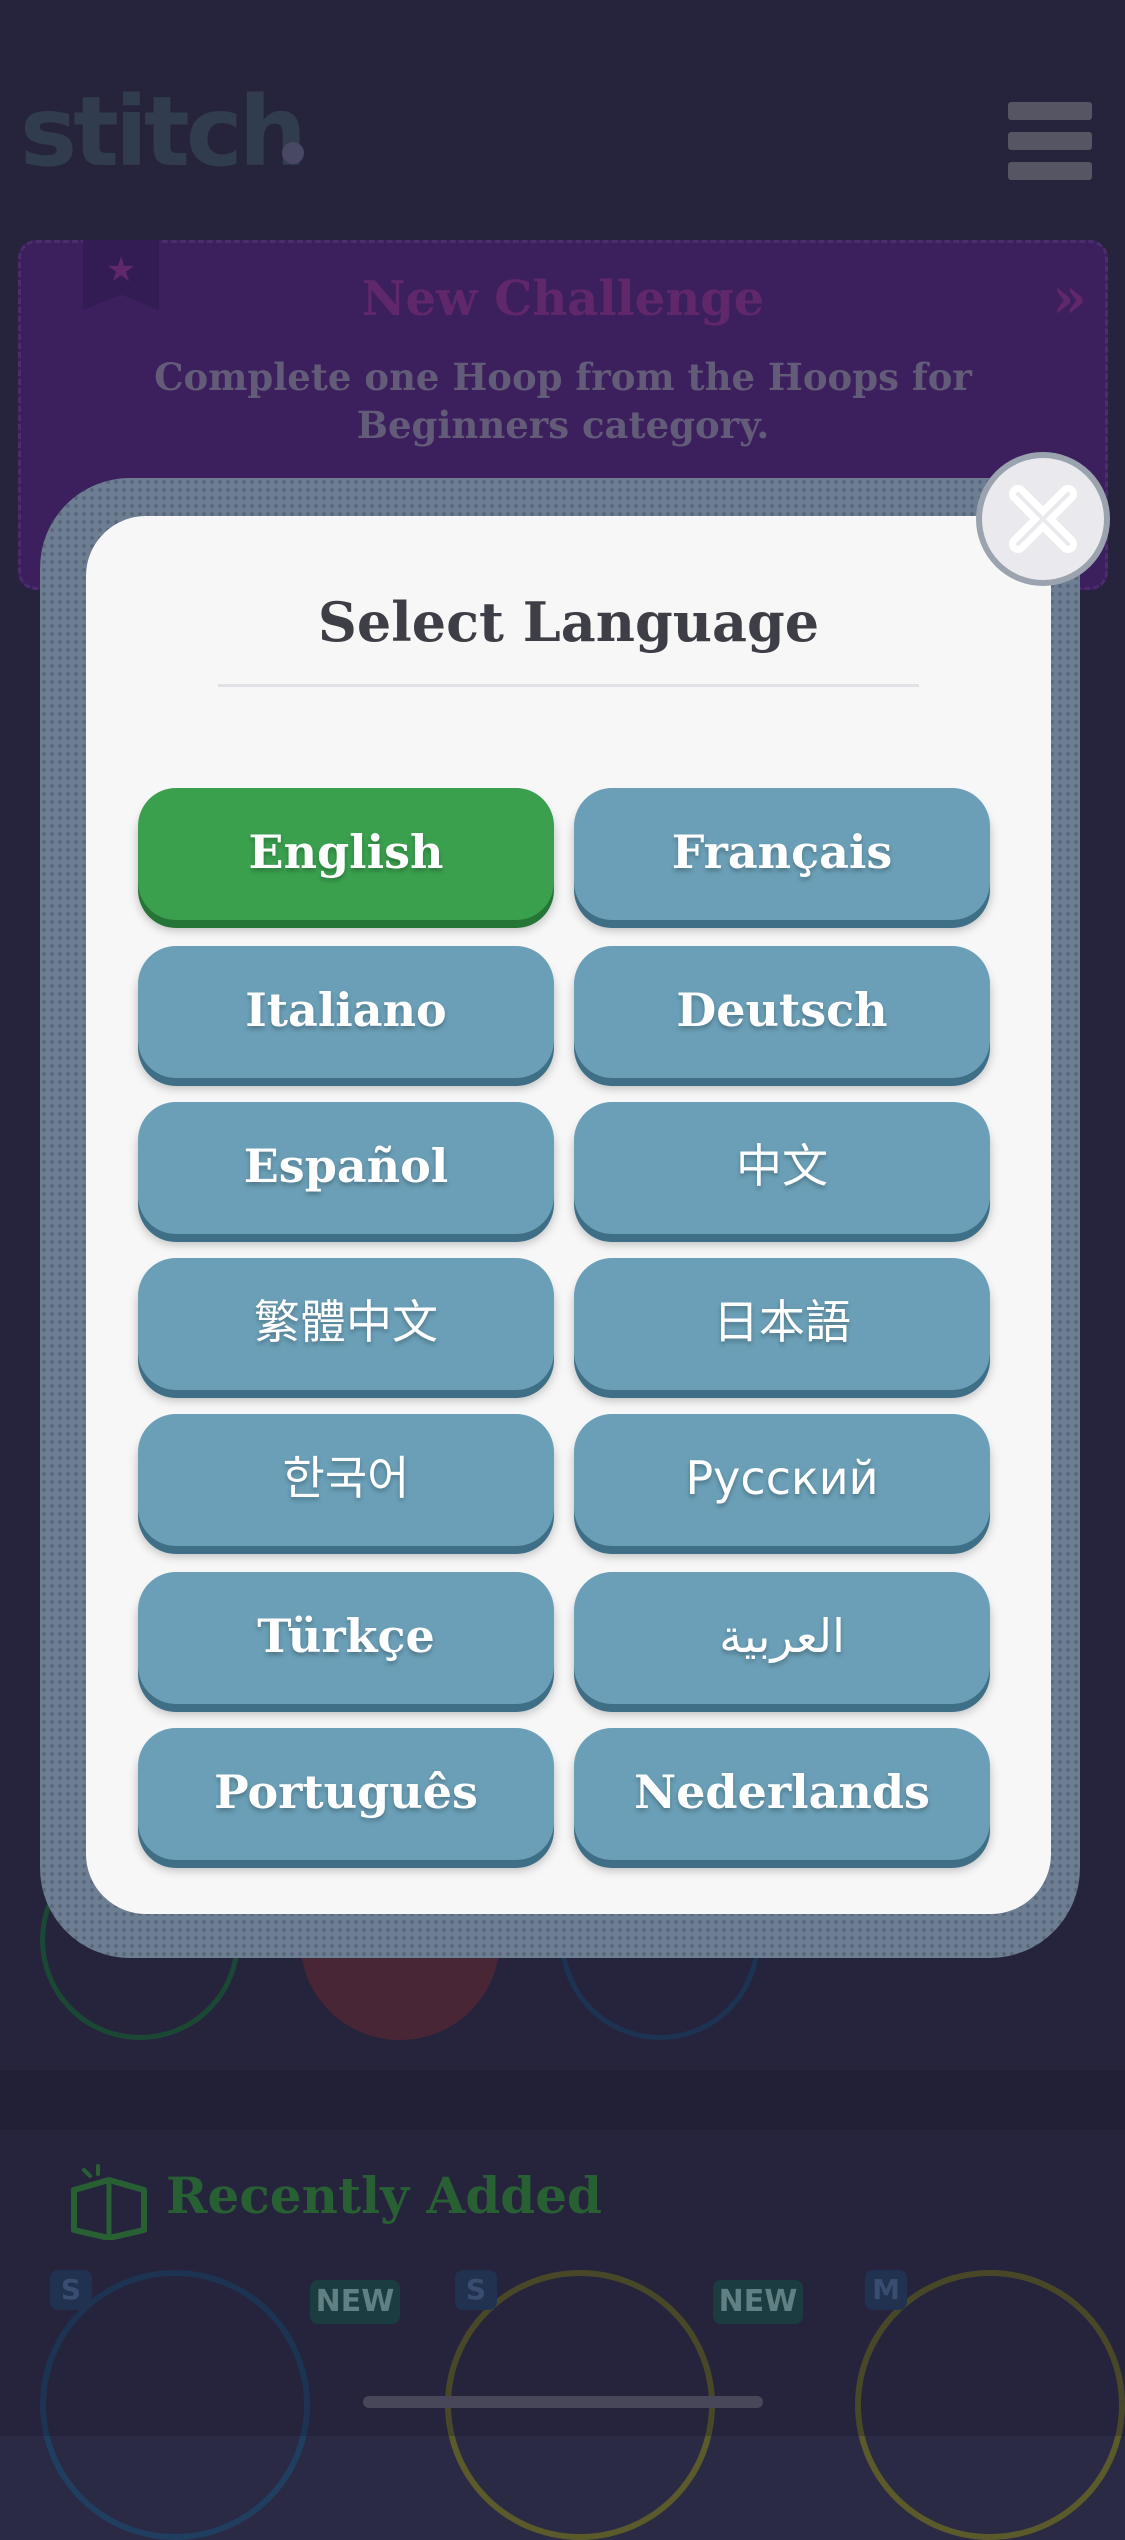 This screenshot has width=1125, height=2540. I want to click on language-button-japanese: 日本語, so click(782, 1324).